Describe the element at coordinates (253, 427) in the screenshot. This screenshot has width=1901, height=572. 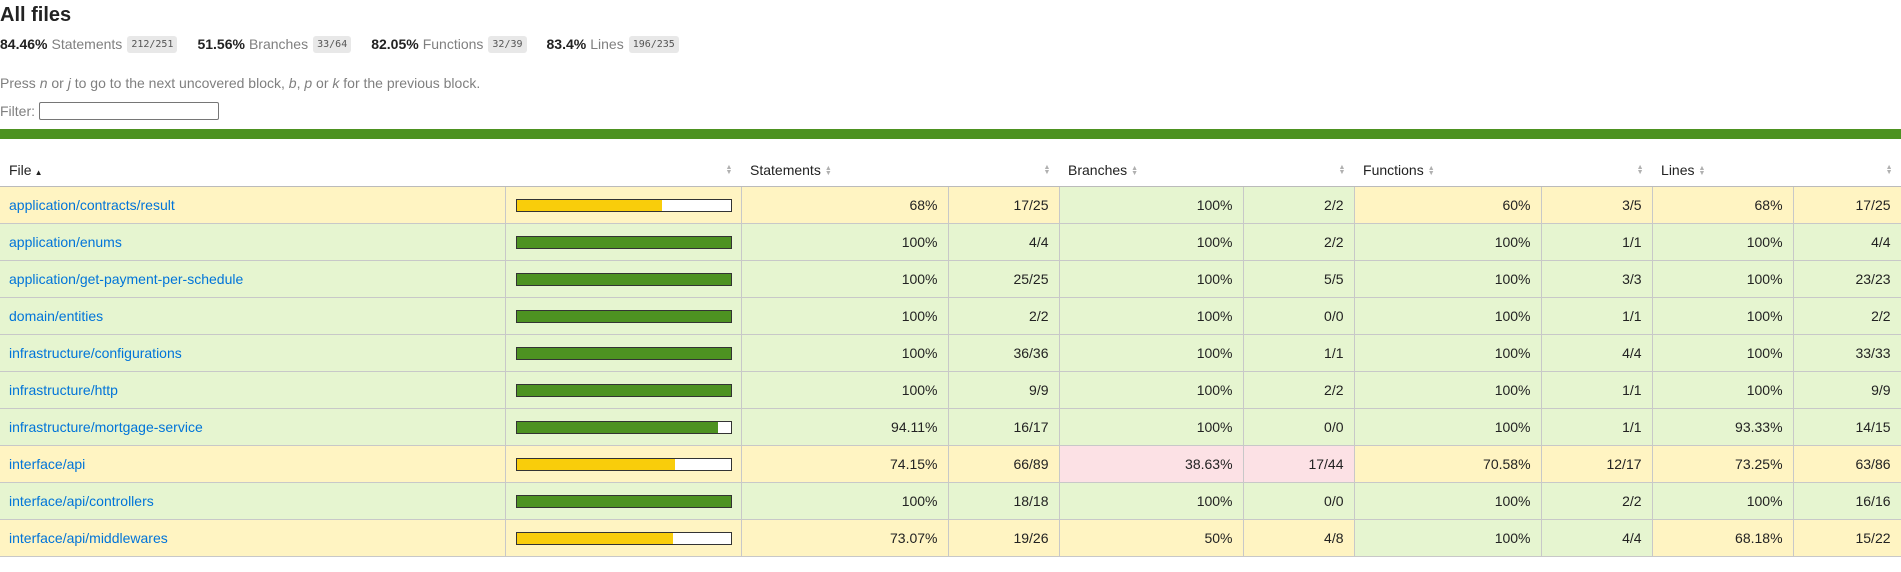
I see `file-cell: infrastructure/mortgage-service` at that location.